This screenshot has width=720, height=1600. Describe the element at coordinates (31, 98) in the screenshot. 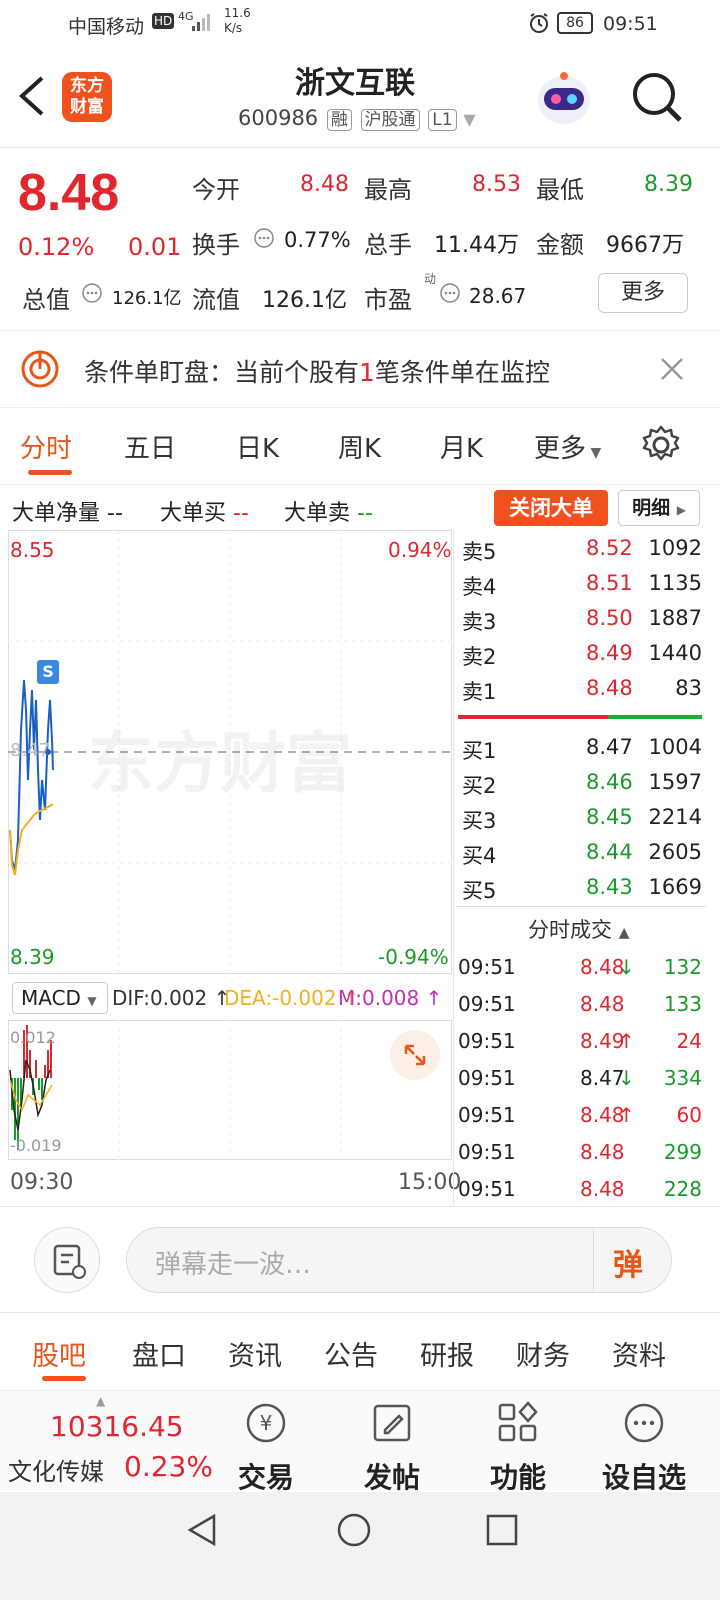

I see `back-icon` at that location.